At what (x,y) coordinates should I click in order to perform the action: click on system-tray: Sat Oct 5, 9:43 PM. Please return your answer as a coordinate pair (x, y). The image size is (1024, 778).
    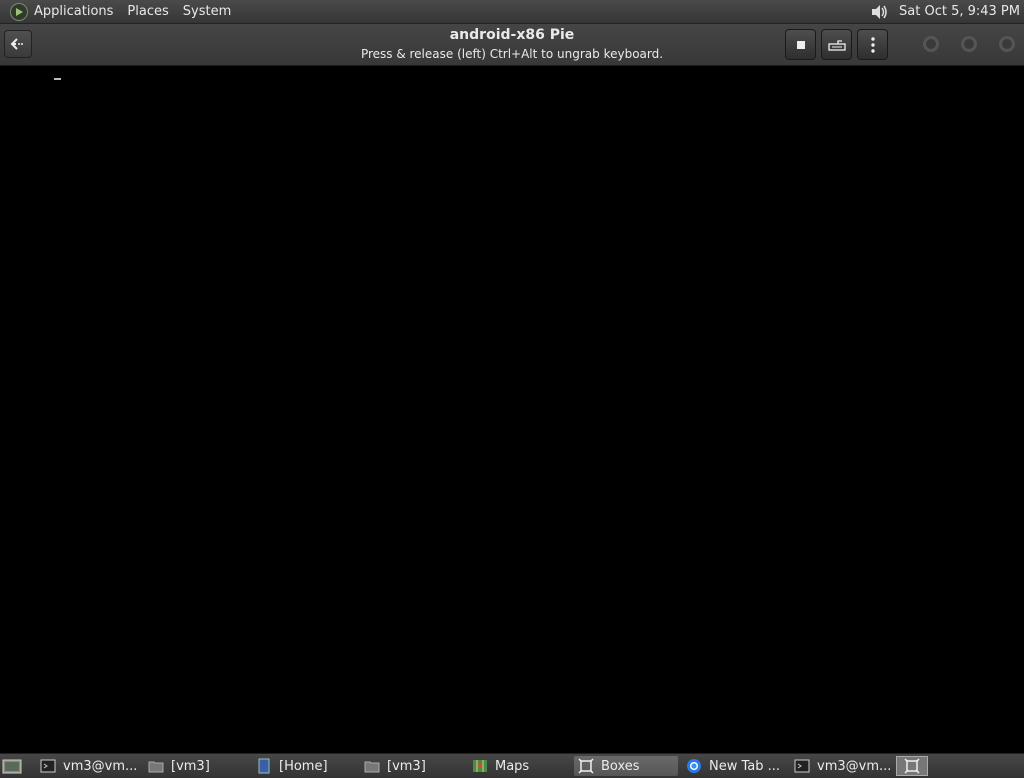
    Looking at the image, I should click on (946, 12).